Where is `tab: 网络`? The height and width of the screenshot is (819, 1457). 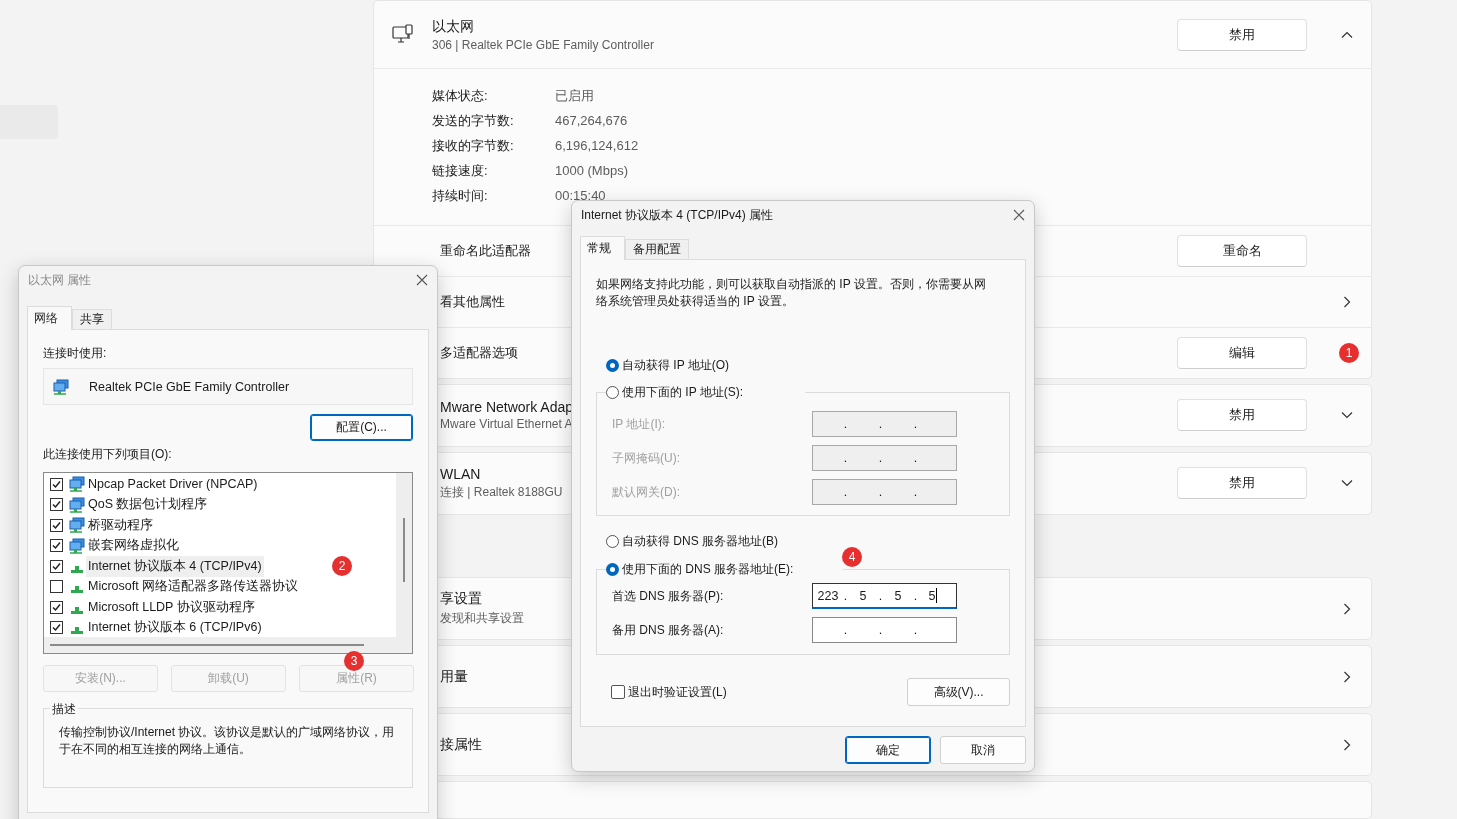
tab: 网络 is located at coordinates (49, 318).